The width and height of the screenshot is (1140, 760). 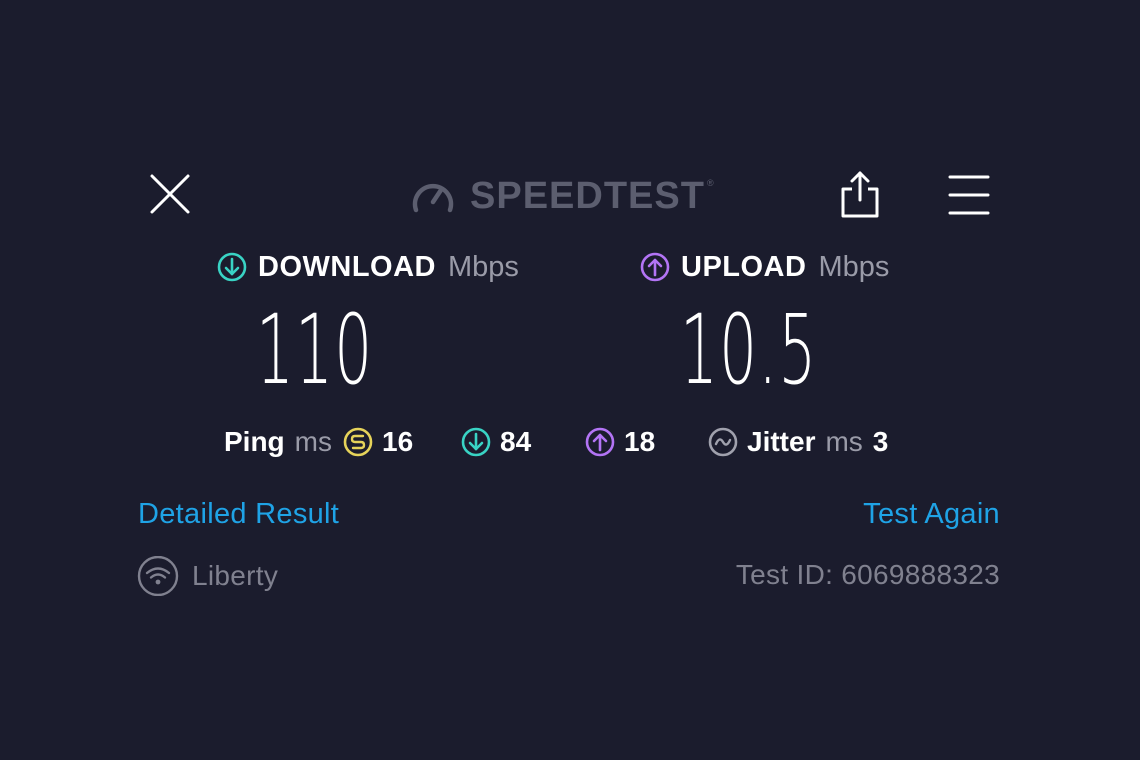 I want to click on detailed-result-link: Detailed Result, so click(x=238, y=514).